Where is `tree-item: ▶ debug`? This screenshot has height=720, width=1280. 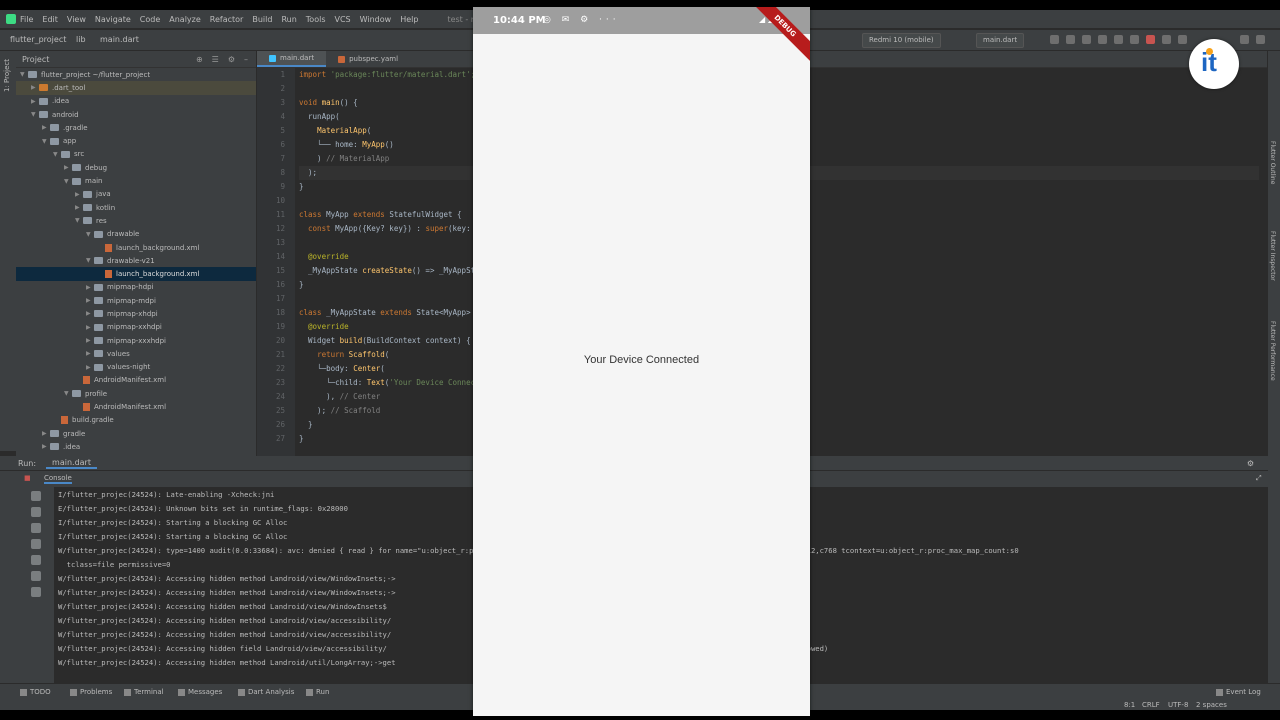
tree-item: ▶ debug is located at coordinates (136, 167).